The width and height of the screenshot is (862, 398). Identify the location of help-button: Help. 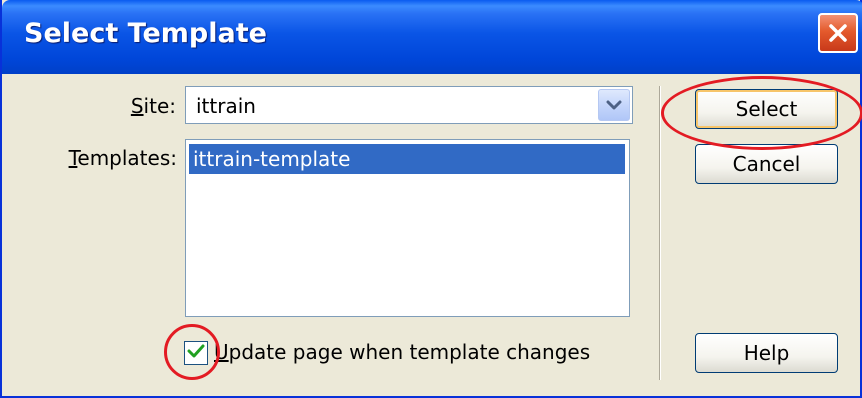
(766, 353).